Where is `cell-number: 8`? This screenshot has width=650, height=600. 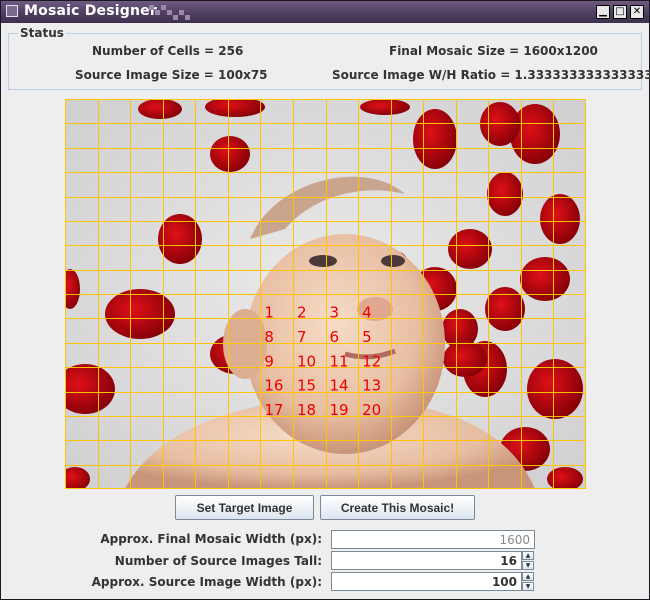
cell-number: 8 is located at coordinates (269, 337).